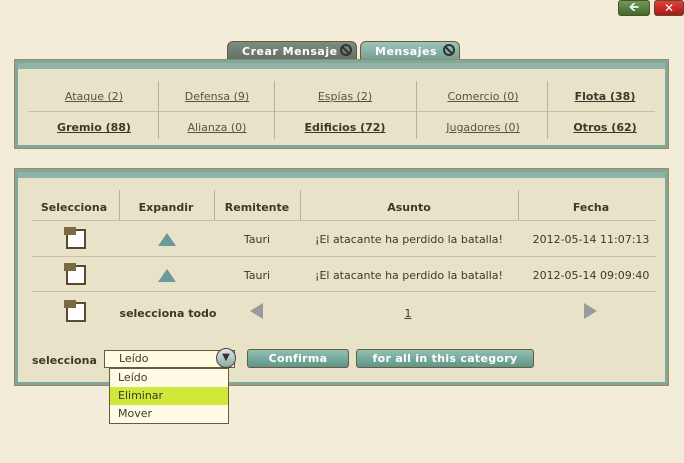 Image resolution: width=684 pixels, height=463 pixels. Describe the element at coordinates (483, 96) in the screenshot. I see `category-comercio: Comercio (0)` at that location.